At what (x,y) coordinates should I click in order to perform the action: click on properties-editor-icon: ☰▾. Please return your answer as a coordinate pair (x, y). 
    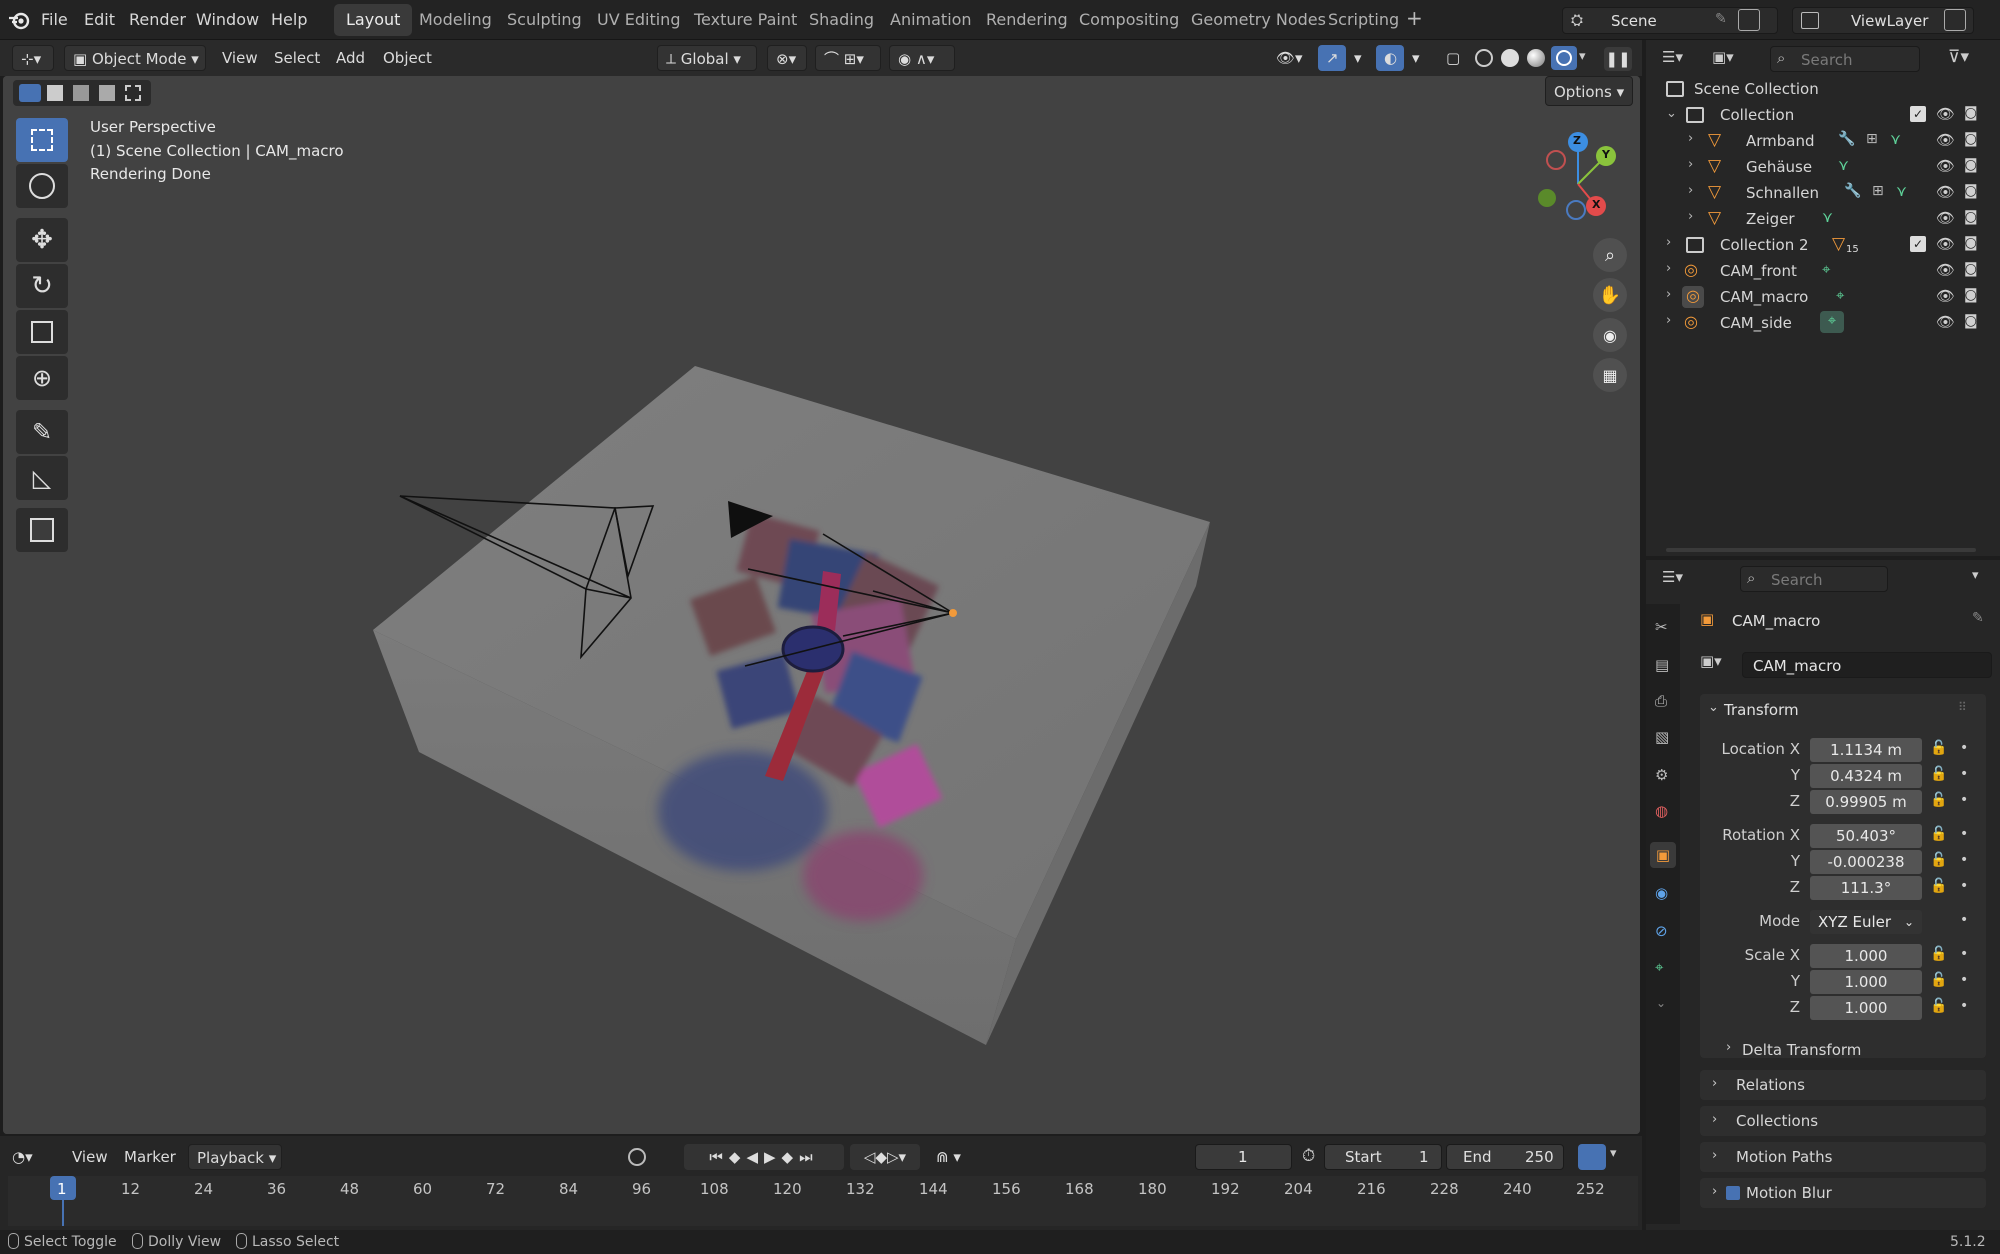
    Looking at the image, I should click on (1682, 580).